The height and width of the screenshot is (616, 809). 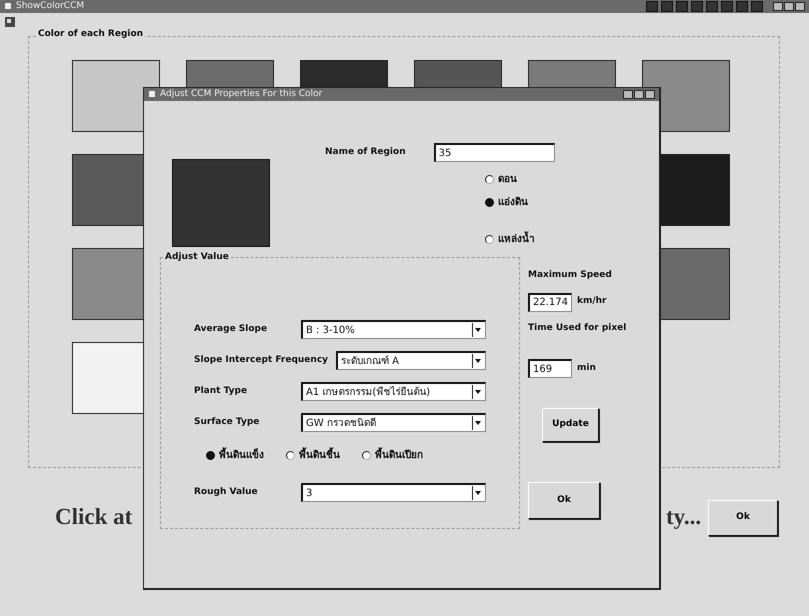 I want to click on dropdown: 3, so click(x=393, y=492).